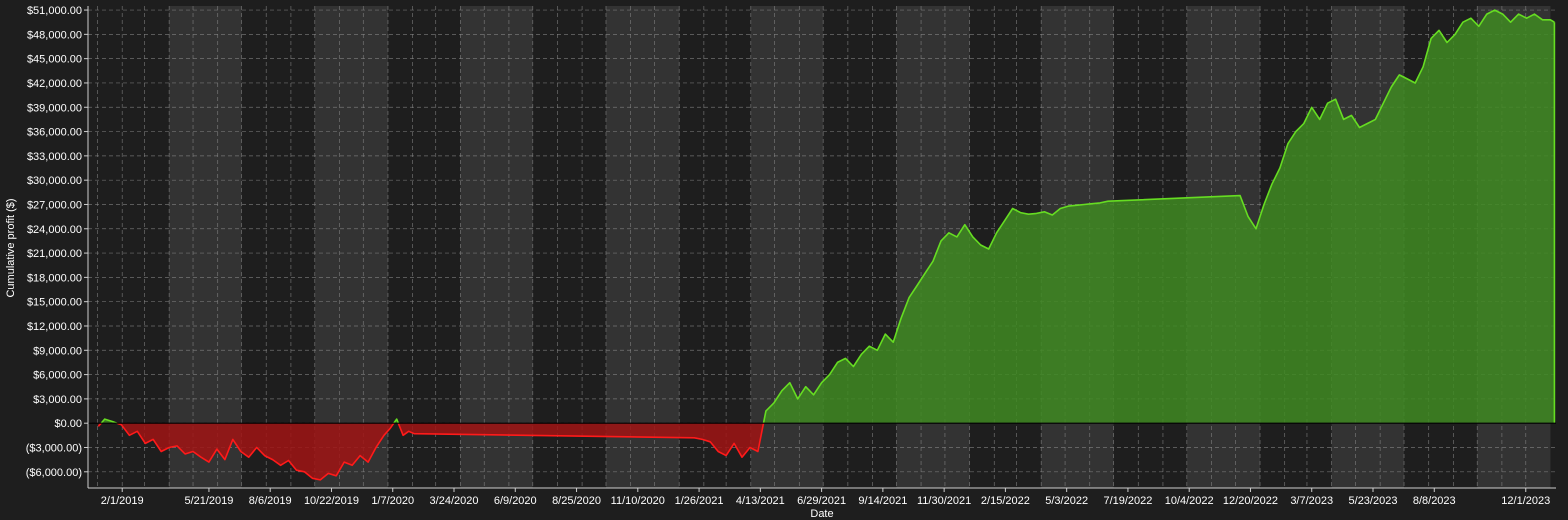 The height and width of the screenshot is (520, 1568). Describe the element at coordinates (1525, 501) in the screenshot. I see `x-tick-label: 12/1/2023` at that location.